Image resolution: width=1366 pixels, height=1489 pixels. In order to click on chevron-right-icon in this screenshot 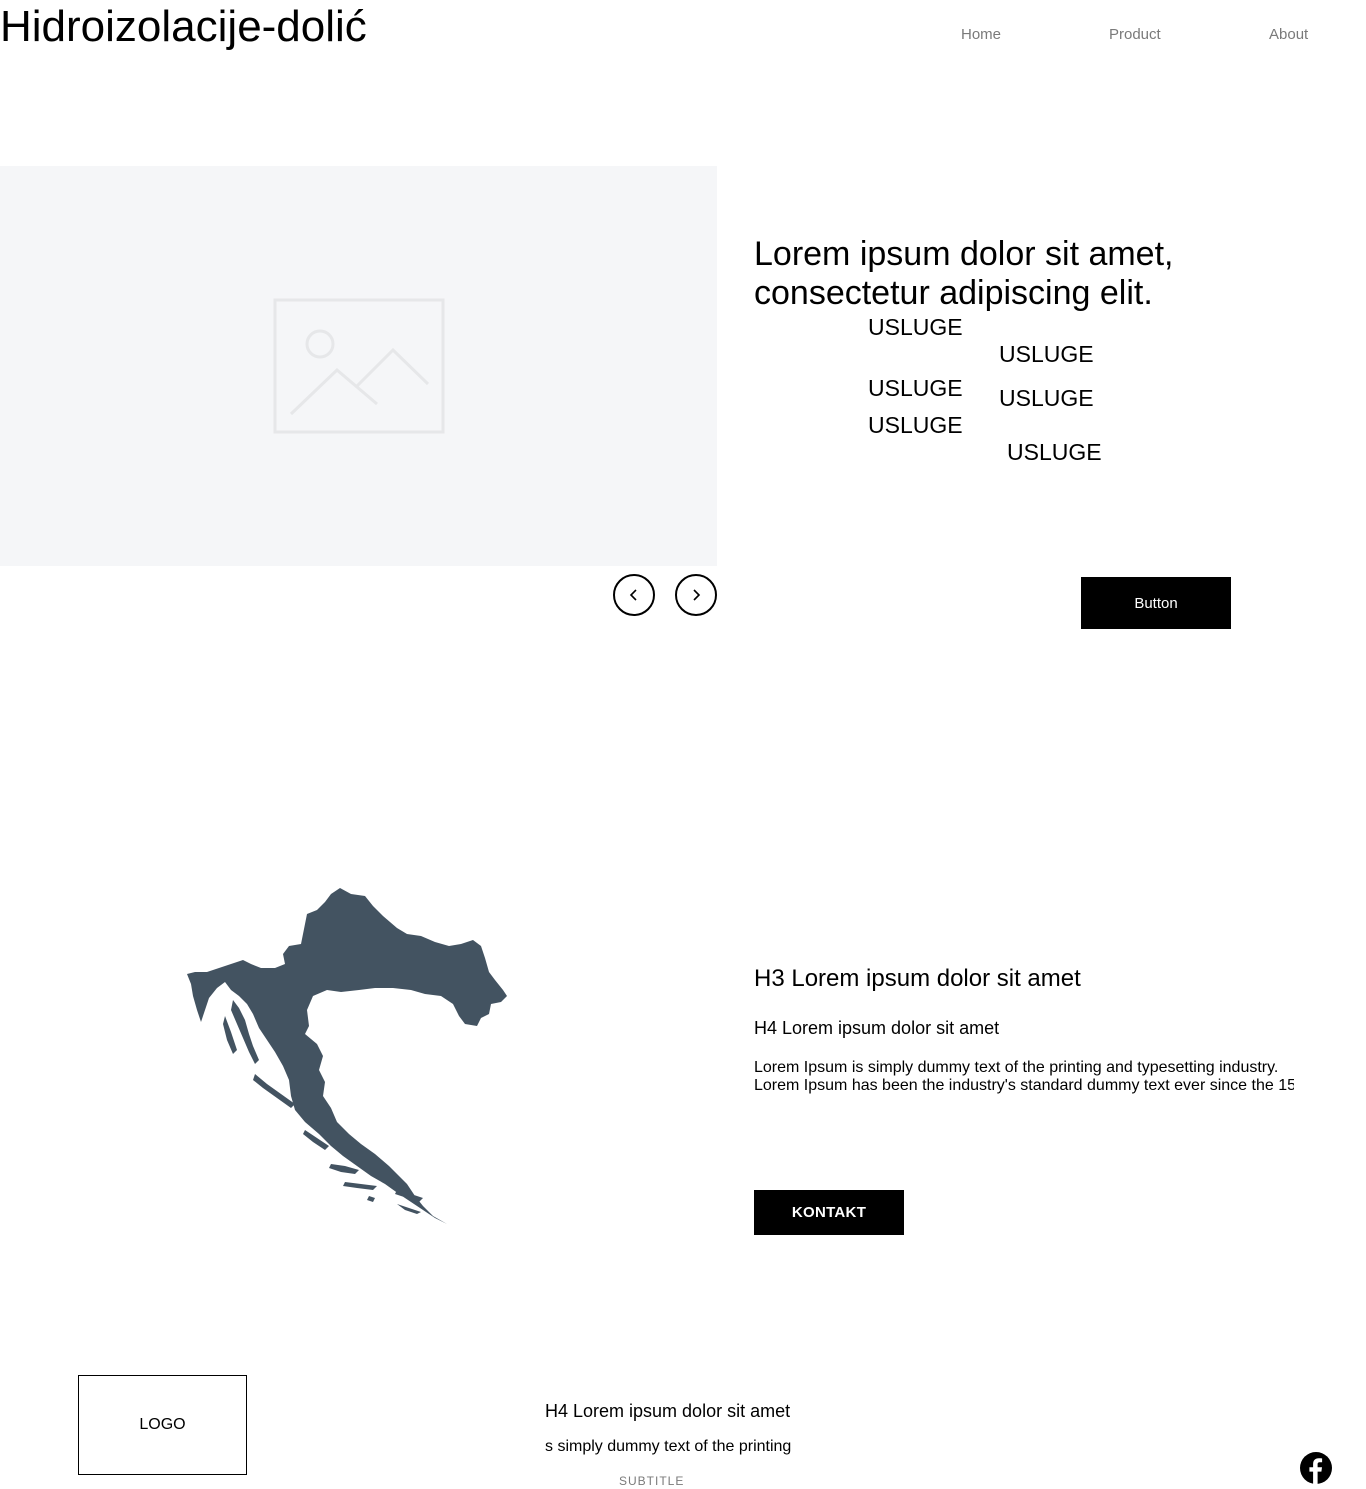, I will do `click(697, 595)`.